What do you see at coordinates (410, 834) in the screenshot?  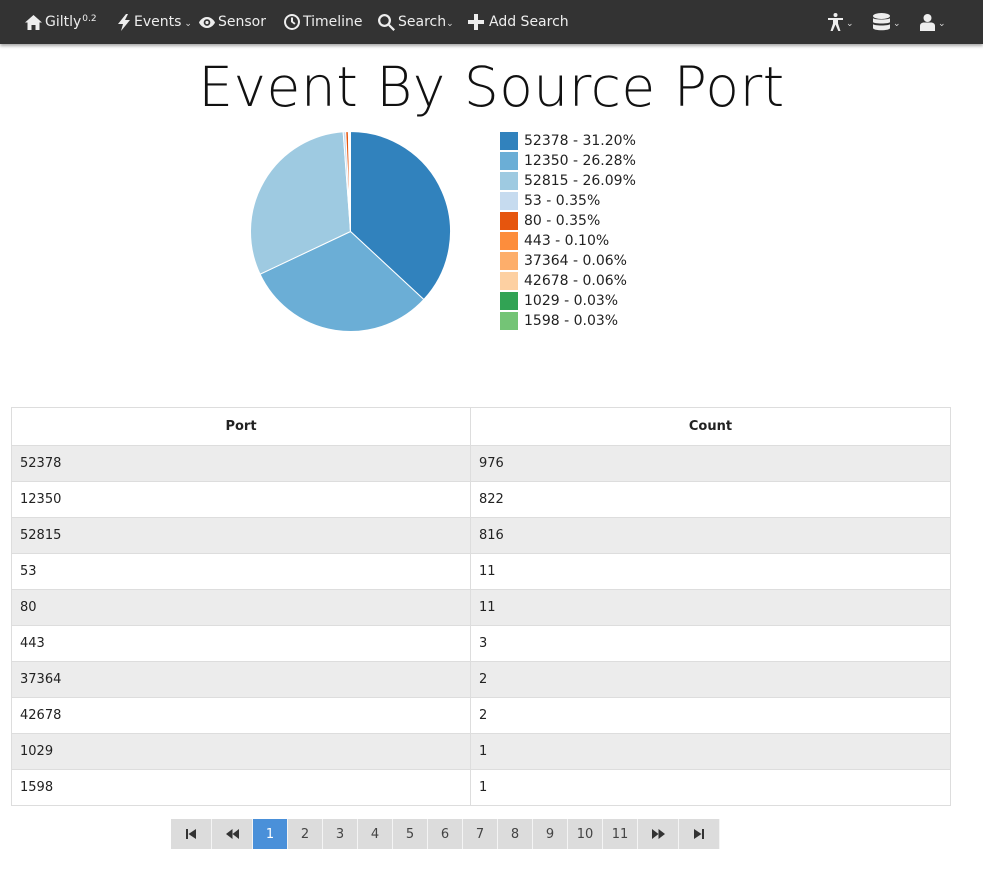 I see `page-button-5: 5` at bounding box center [410, 834].